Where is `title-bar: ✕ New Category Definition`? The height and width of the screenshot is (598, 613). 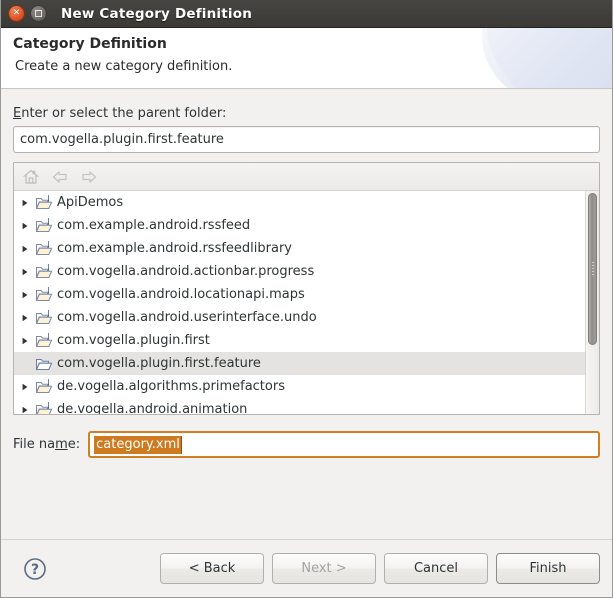
title-bar: ✕ New Category Definition is located at coordinates (306, 14).